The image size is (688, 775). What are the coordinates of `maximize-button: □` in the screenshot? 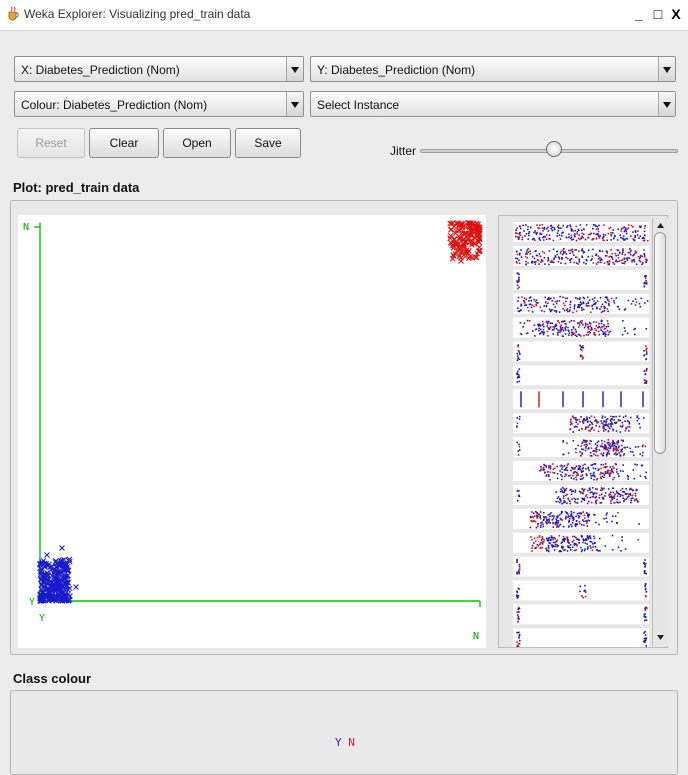 It's located at (658, 14).